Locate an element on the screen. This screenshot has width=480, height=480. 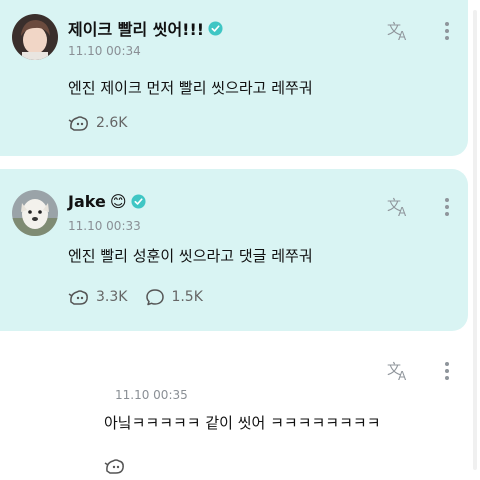
post-stats: 3.3K 1.5K is located at coordinates (135, 297).